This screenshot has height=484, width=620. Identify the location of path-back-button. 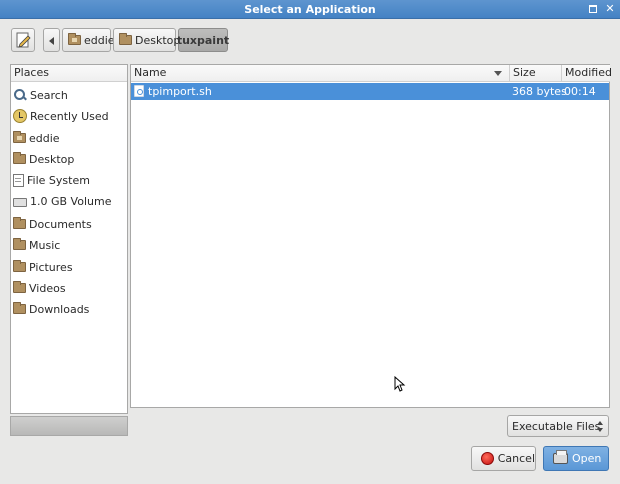
(51, 40).